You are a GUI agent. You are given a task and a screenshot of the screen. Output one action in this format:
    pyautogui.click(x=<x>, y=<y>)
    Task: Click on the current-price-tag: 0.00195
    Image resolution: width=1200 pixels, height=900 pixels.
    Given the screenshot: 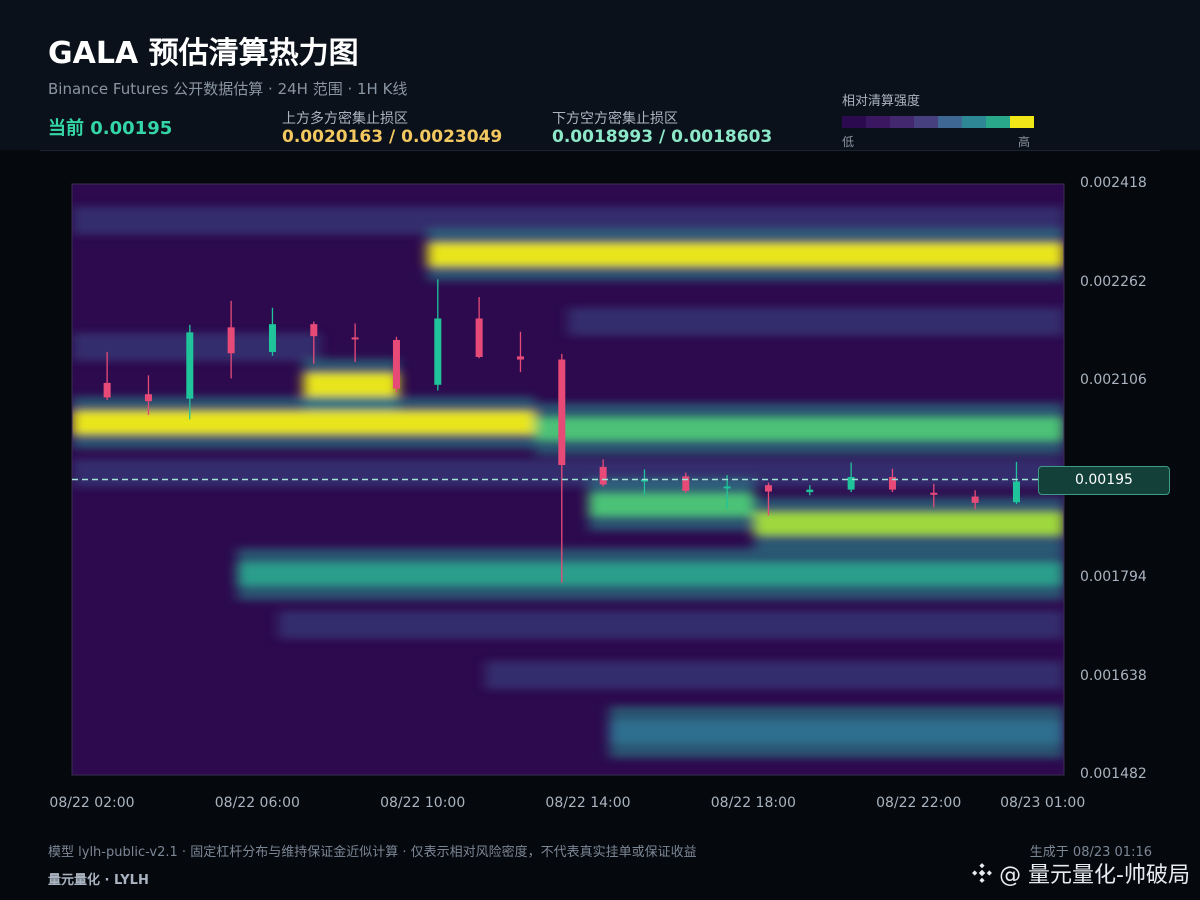 What is the action you would take?
    pyautogui.click(x=1104, y=480)
    